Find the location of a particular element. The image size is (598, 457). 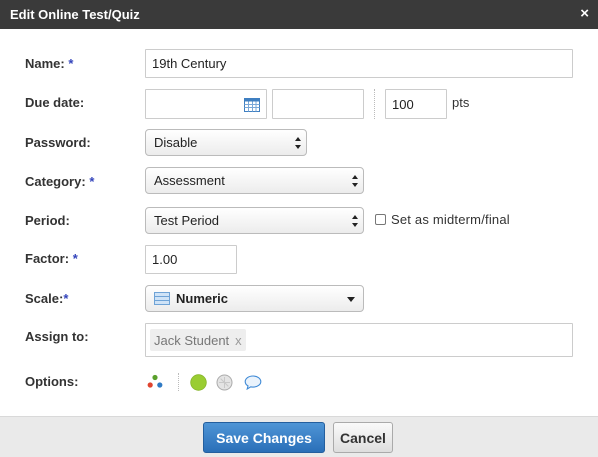

midterm-label: Set as midterm/final is located at coordinates (450, 219).